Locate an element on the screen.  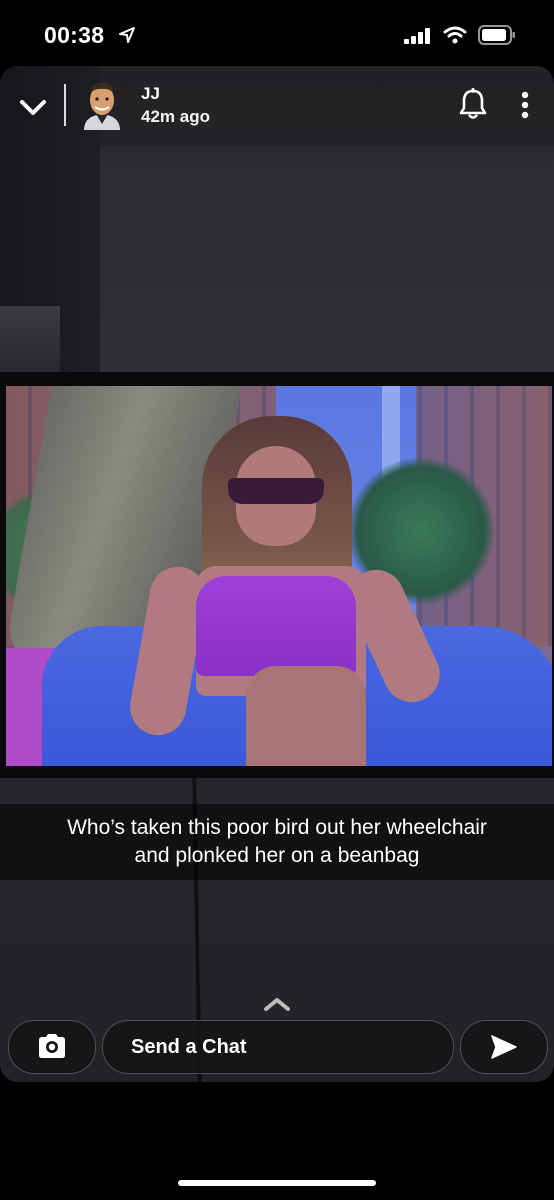
person-legs is located at coordinates (306, 716).